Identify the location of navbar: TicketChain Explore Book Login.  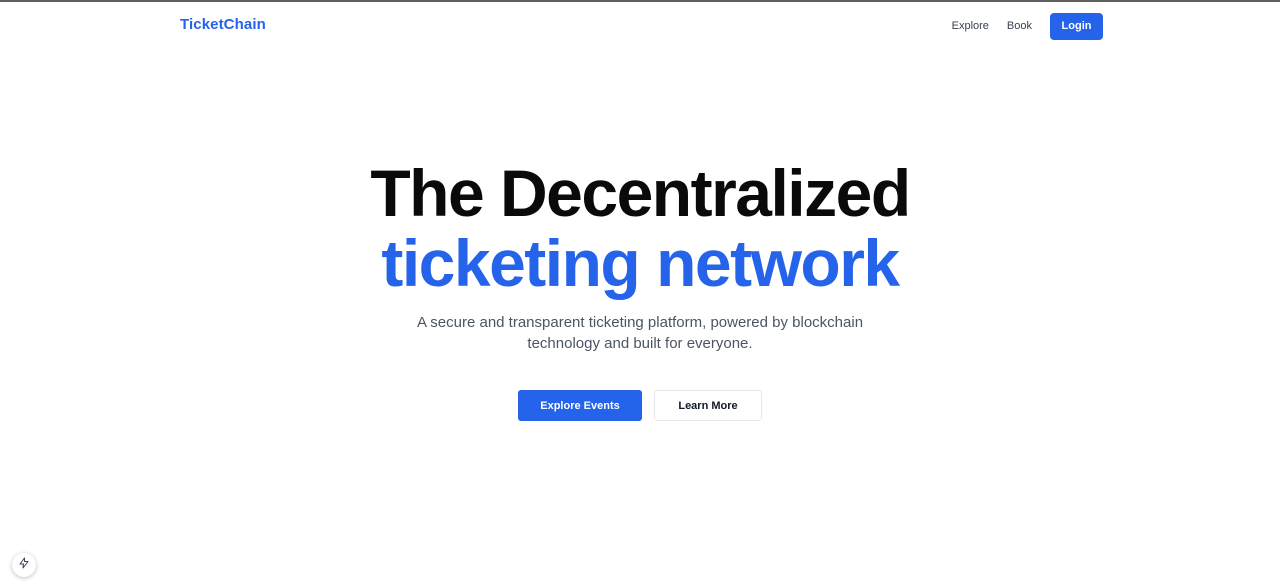
(640, 26).